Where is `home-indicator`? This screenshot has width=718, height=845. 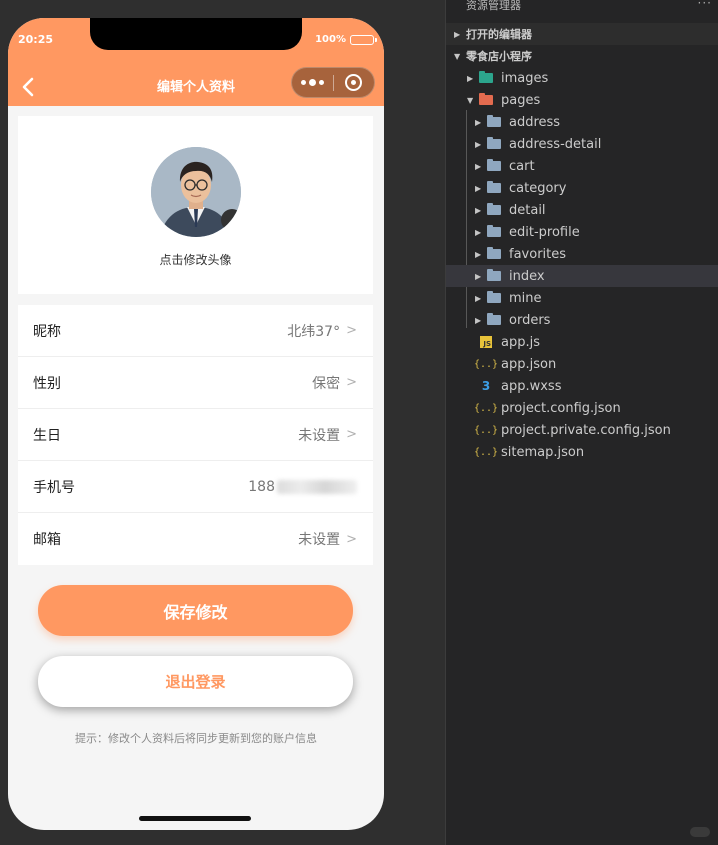 home-indicator is located at coordinates (195, 818).